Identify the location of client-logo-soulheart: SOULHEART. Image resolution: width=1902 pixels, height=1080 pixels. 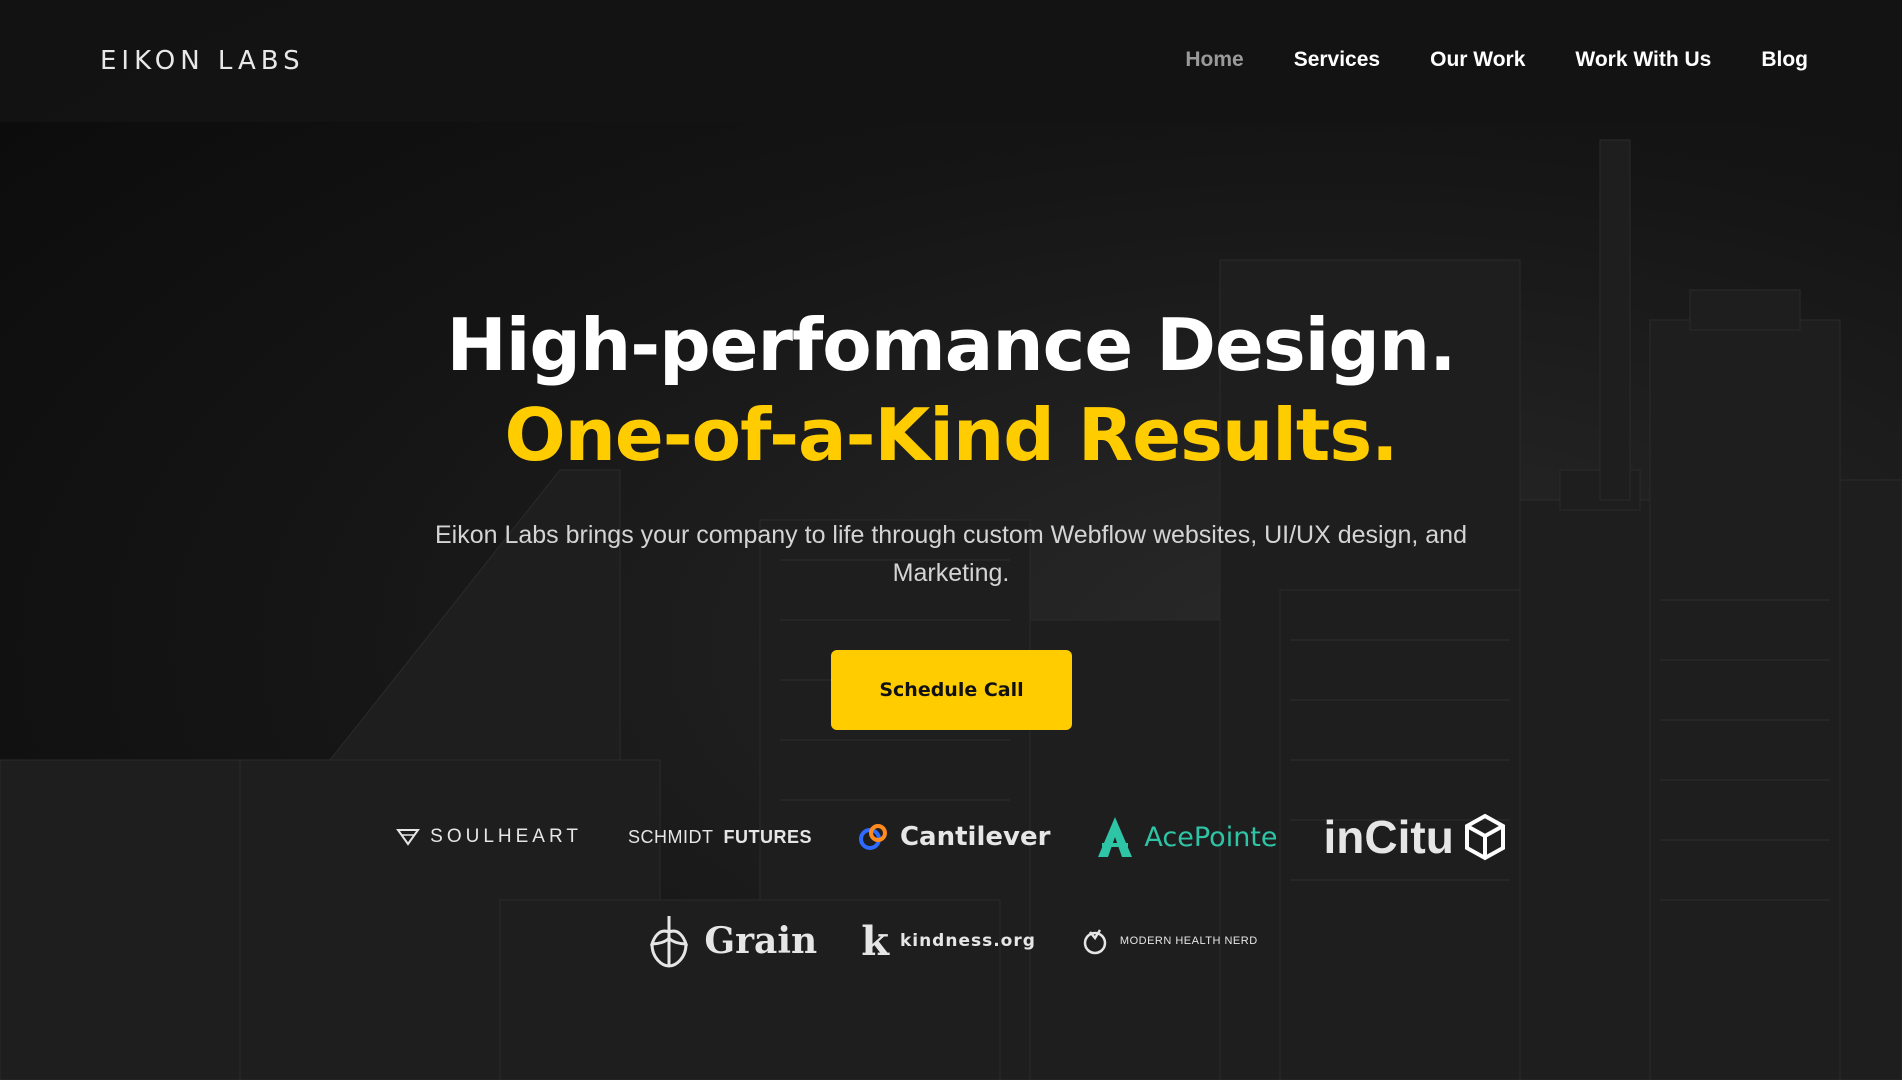
(489, 837).